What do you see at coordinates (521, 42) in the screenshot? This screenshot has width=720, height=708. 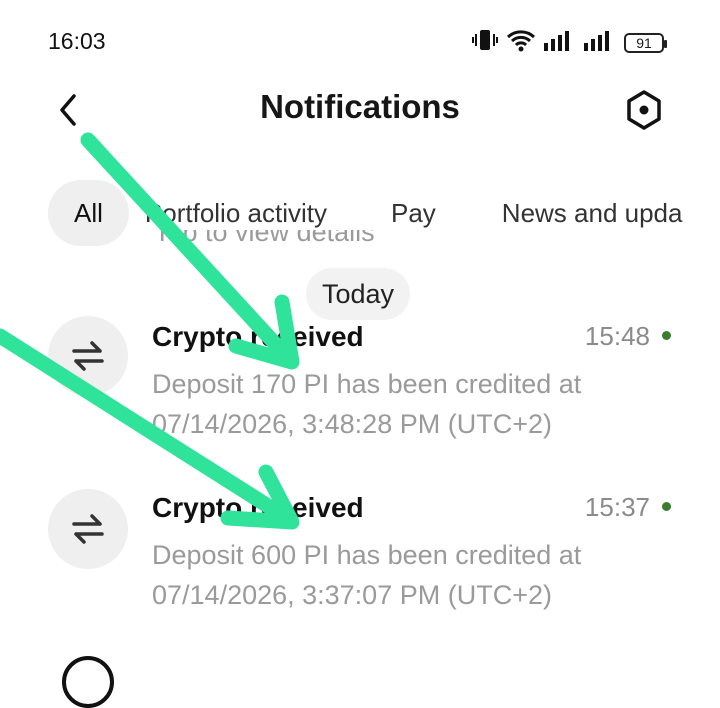 I see `wifi-icon` at bounding box center [521, 42].